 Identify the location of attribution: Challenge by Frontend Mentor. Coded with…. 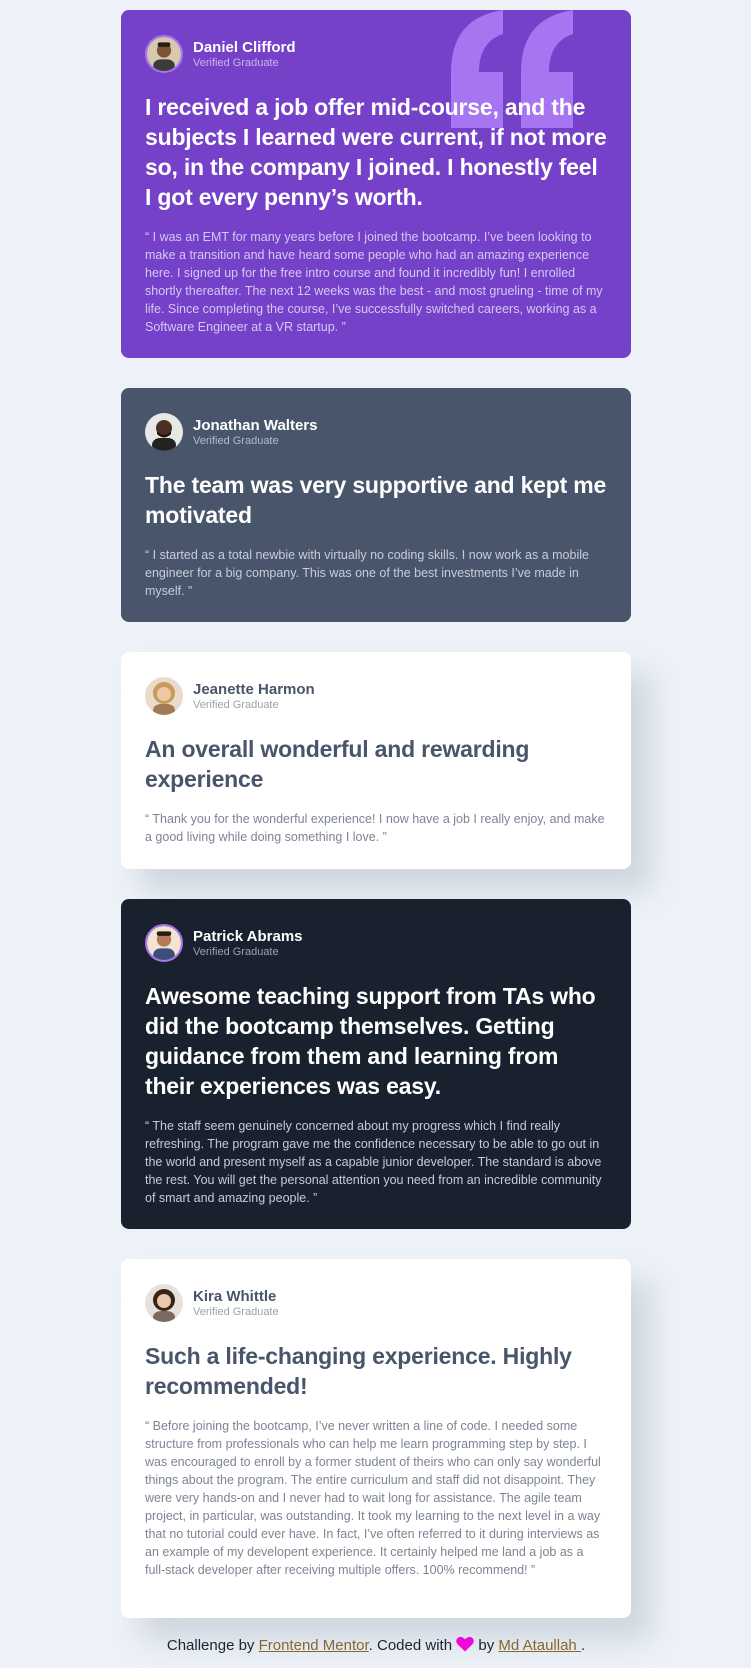
(376, 1646).